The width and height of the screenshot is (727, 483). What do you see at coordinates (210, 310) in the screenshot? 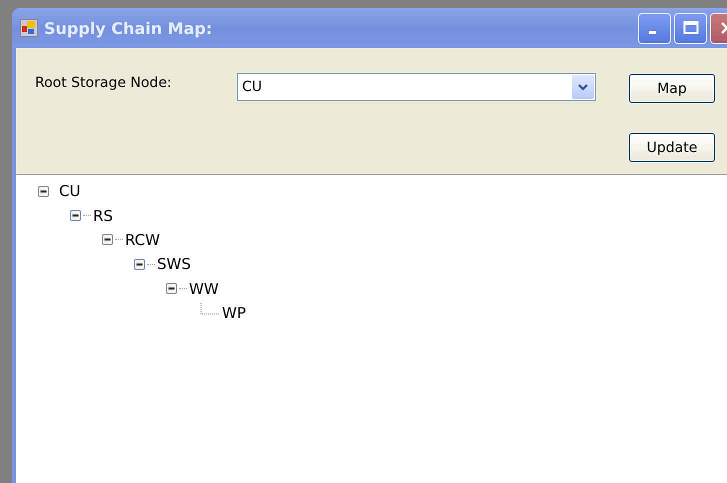
I see `tree-line-icon` at bounding box center [210, 310].